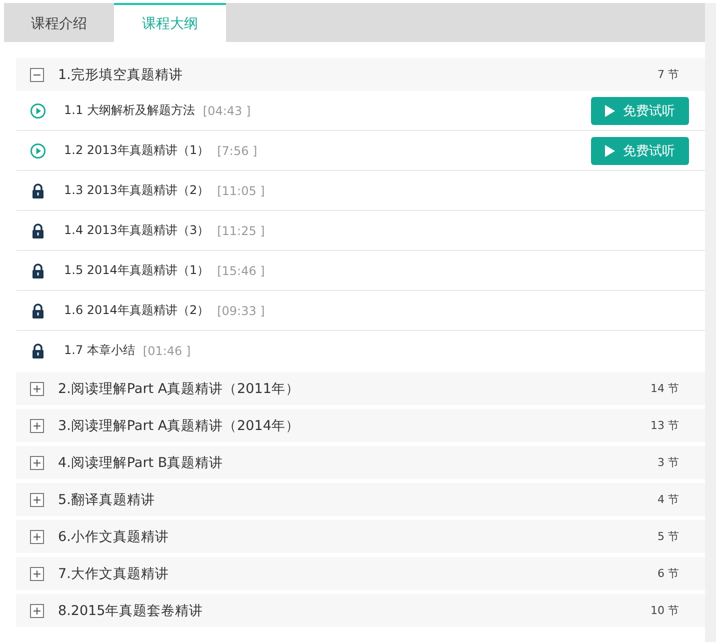 The image size is (720, 642). Describe the element at coordinates (179, 425) in the screenshot. I see `chapter-title: 3.阅读理解Part A真题精讲（2014年）` at that location.